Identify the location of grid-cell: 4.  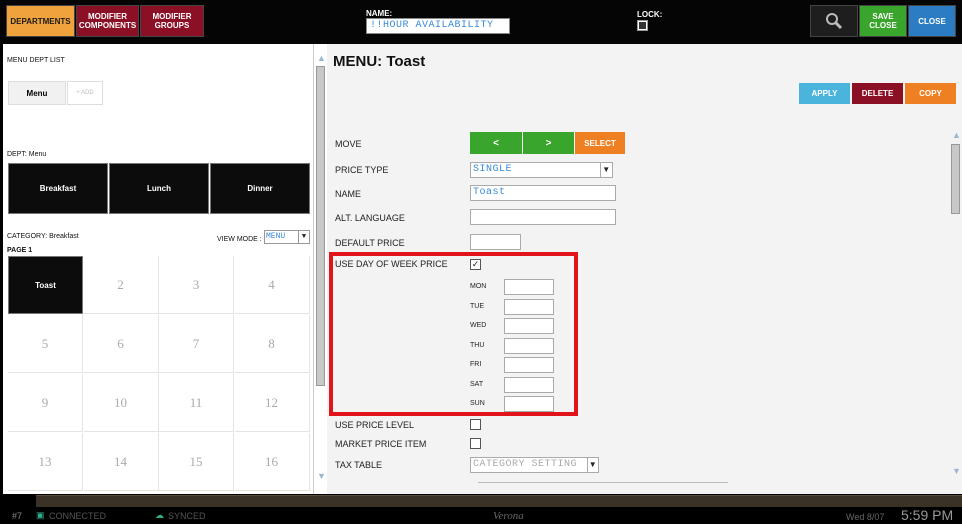
(272, 285).